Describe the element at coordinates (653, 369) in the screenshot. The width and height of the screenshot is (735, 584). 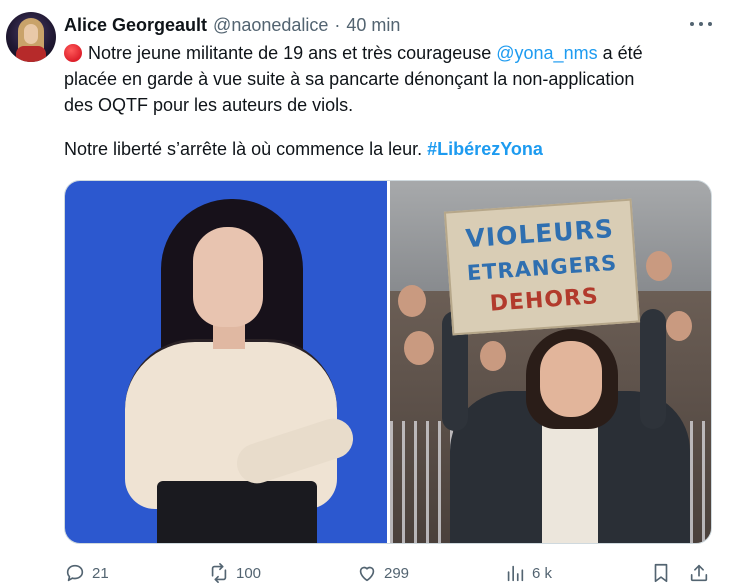
I see `protester-arm-right` at that location.